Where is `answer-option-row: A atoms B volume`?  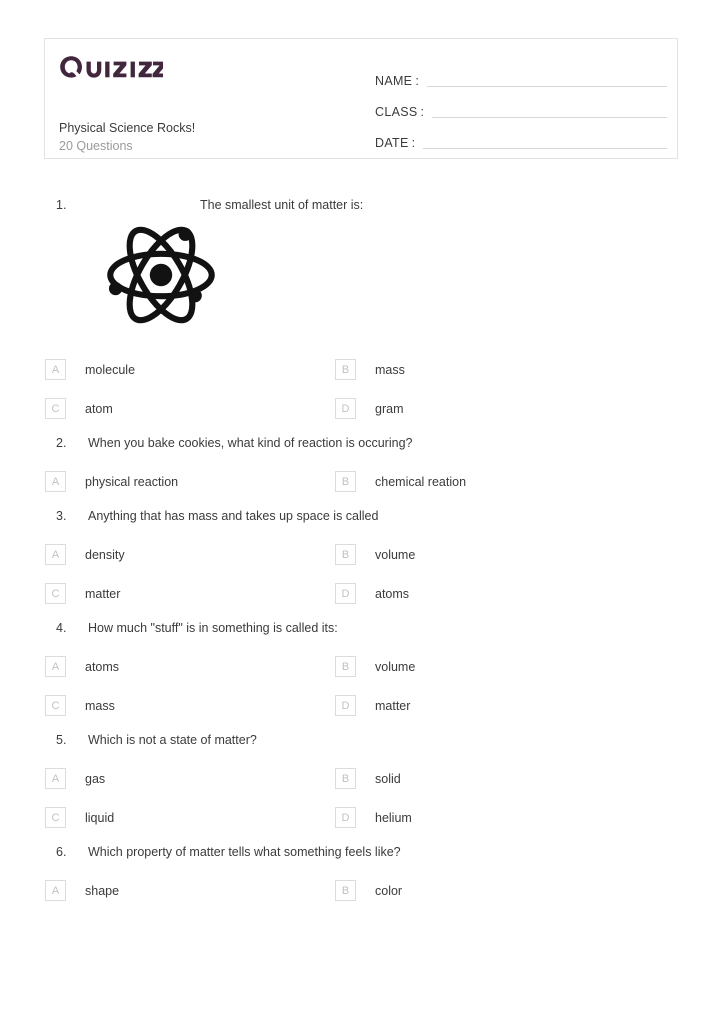
answer-option-row: A atoms B volume is located at coordinates (362, 666).